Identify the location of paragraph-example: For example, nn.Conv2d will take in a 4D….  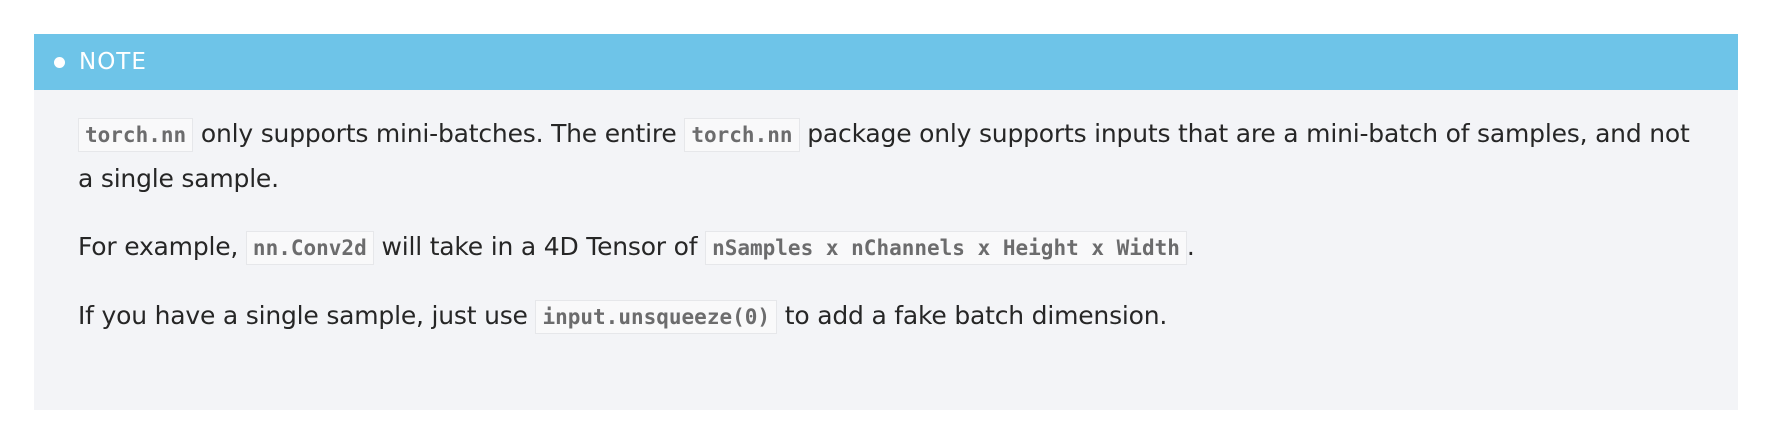
(886, 247).